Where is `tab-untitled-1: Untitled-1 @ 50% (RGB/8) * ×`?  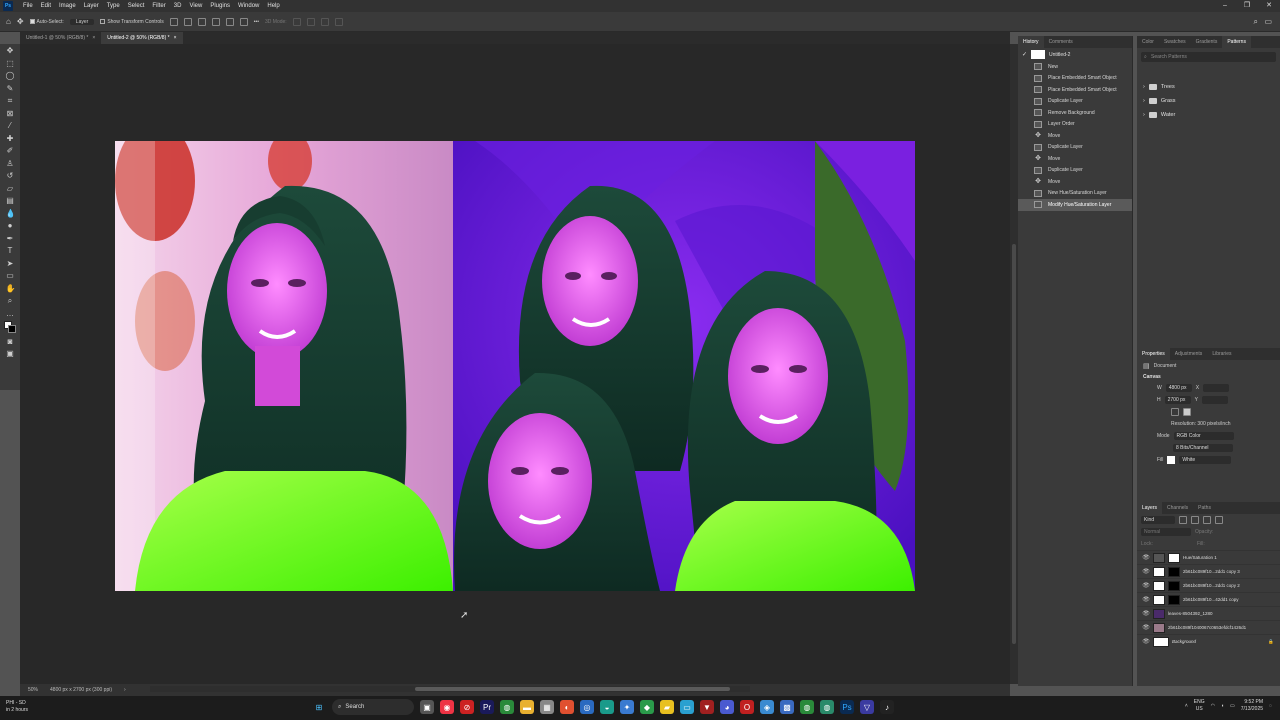
tab-untitled-1: Untitled-1 @ 50% (RGB/8) * × is located at coordinates (60, 38).